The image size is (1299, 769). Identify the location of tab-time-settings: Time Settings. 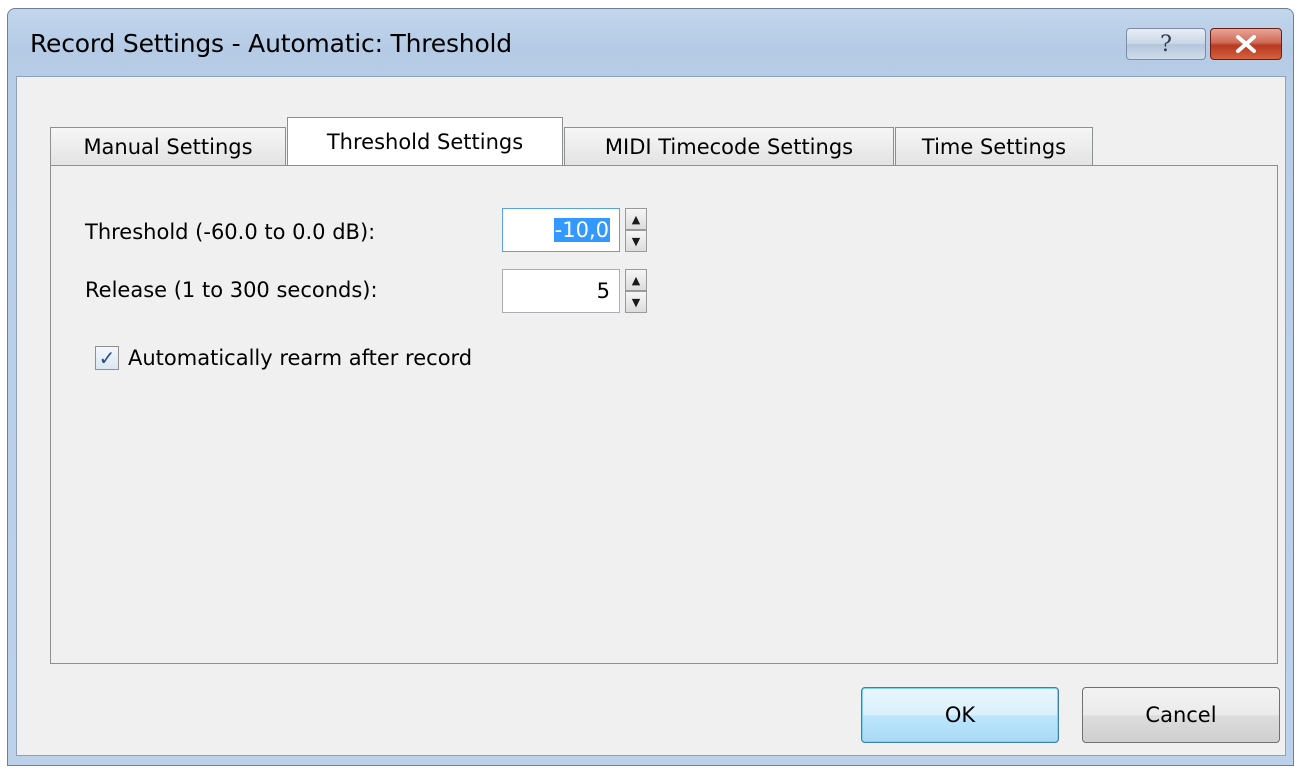
(994, 146).